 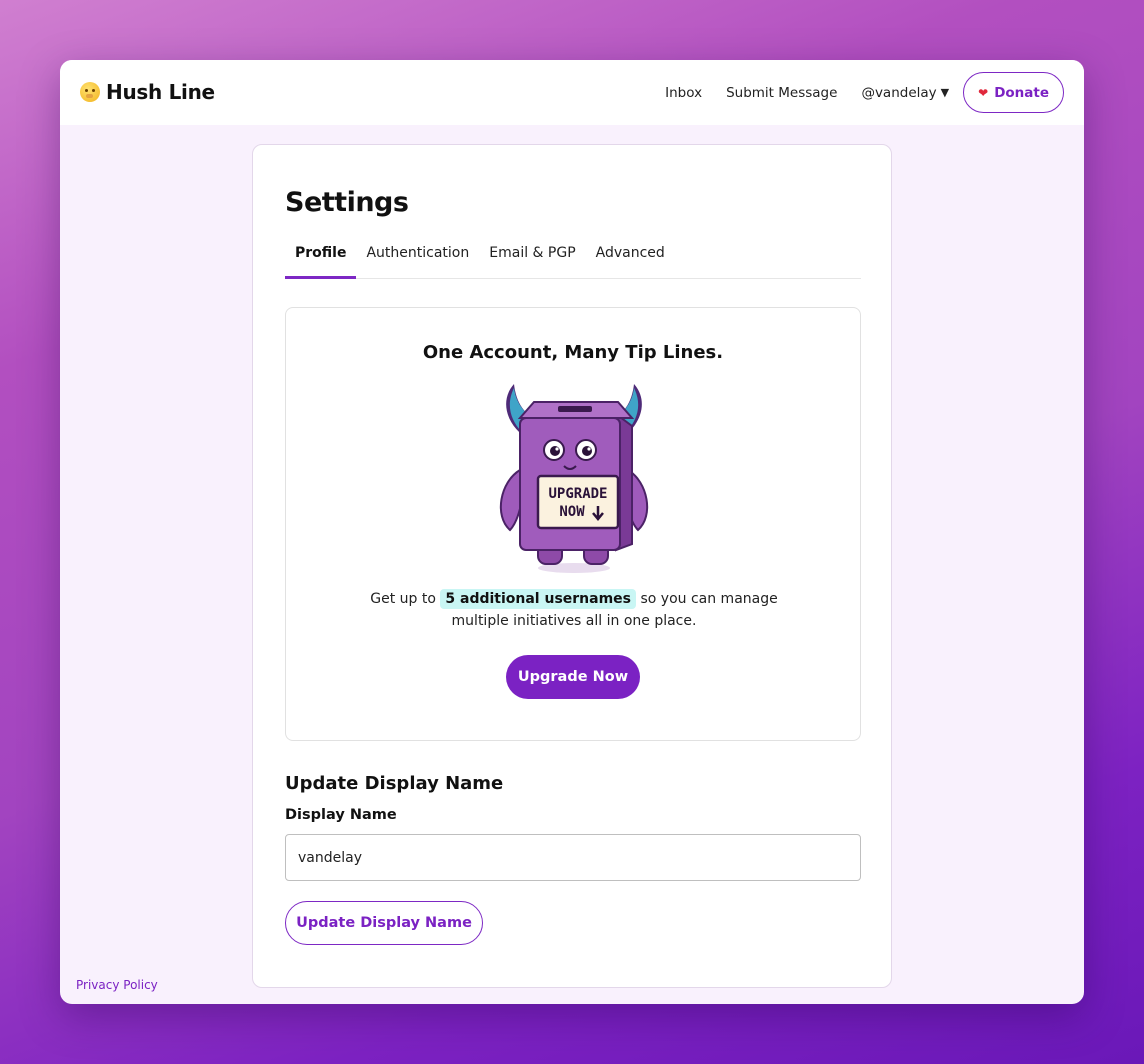 What do you see at coordinates (573, 677) in the screenshot?
I see `upgrade-now-button: Upgrade Now` at bounding box center [573, 677].